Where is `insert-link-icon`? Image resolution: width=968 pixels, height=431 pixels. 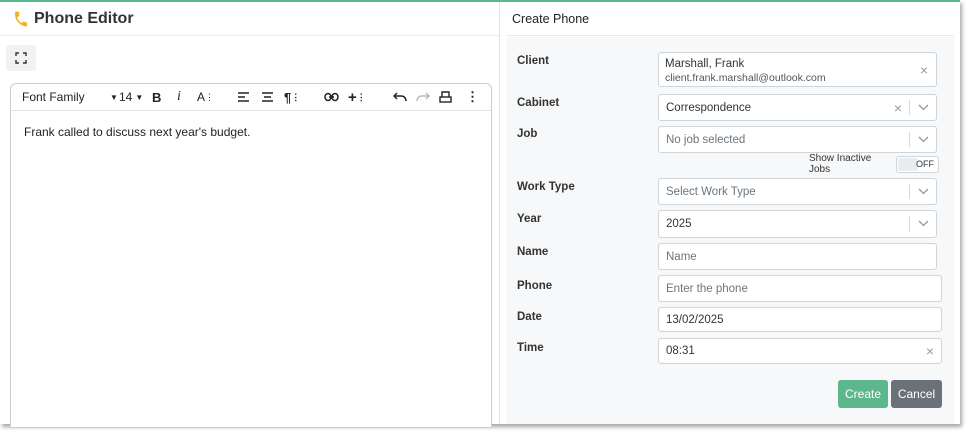 insert-link-icon is located at coordinates (331, 97).